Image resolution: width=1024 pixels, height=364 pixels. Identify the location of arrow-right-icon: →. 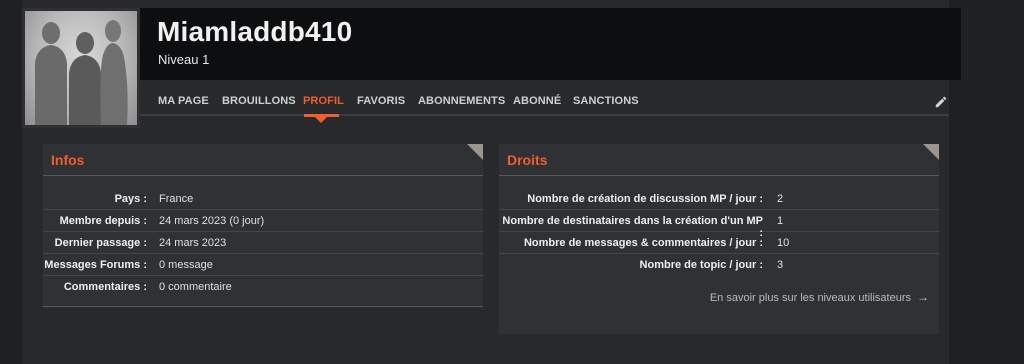
(923, 297).